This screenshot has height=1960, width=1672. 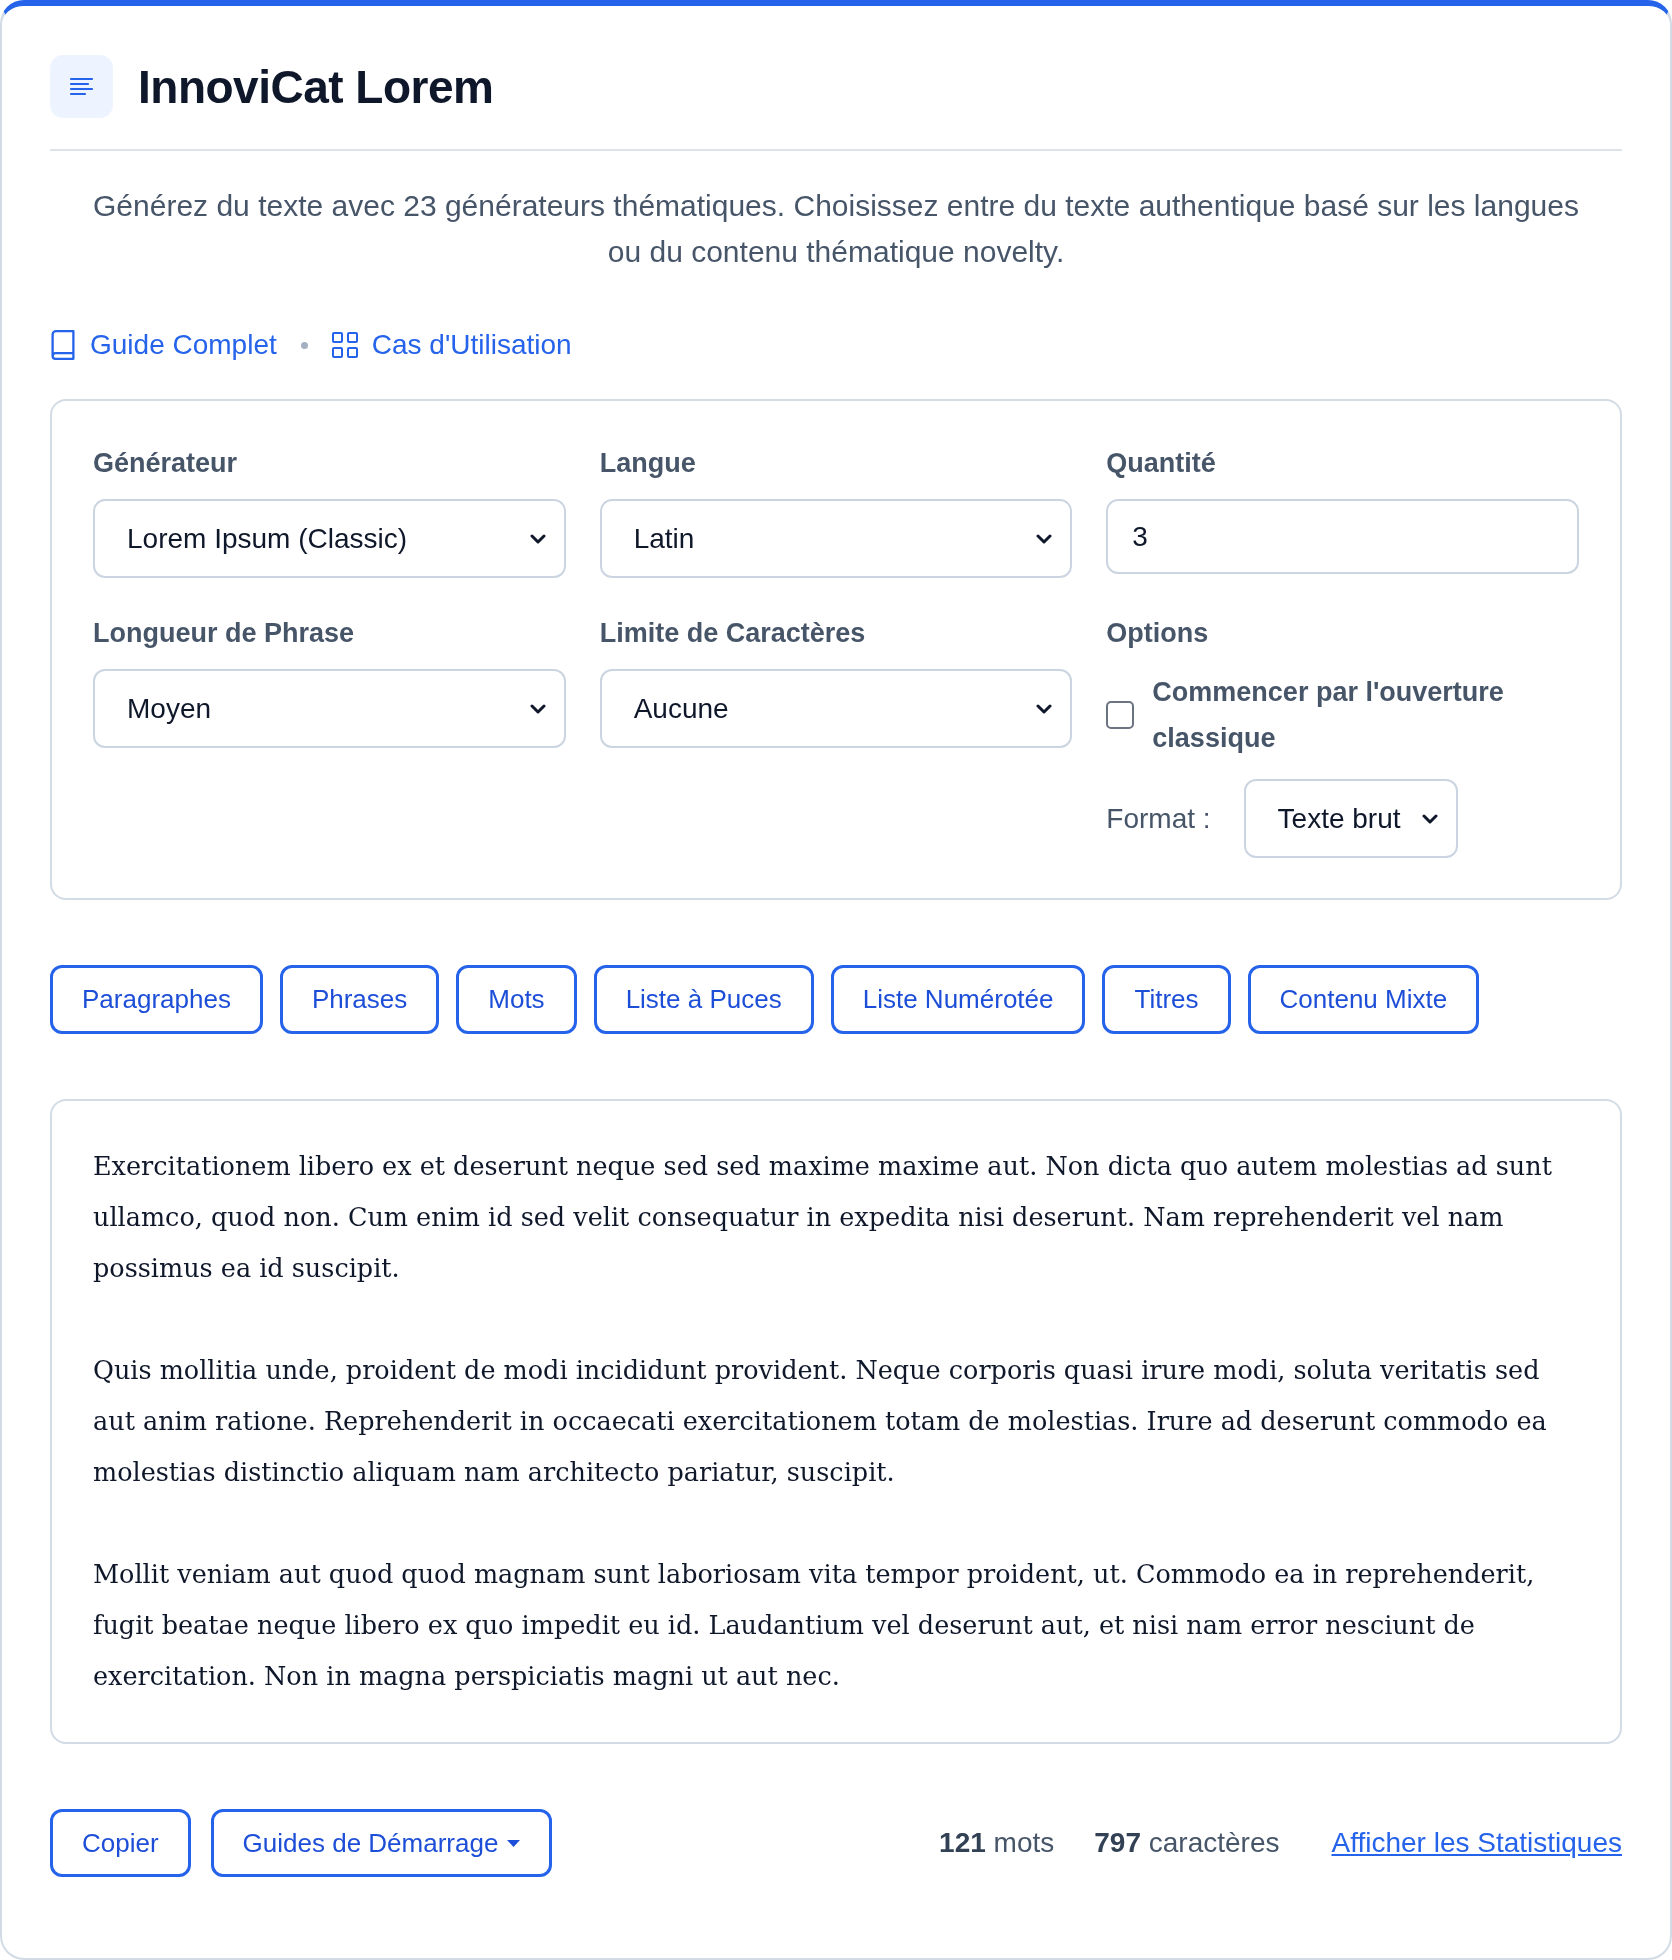 I want to click on output-paragraph: Quis mollitia unde, proident de modi incididunt provident. Neque corporis quasi irure modi, soluta veritatis sed aut anim ratione. Reprehenderit in occaecati exercitationem totam de molestias. Irure ad deserunt commodo ea molestias distinctio aliquam nam architecto pariatur, suscipit., so click(x=820, y=1421).